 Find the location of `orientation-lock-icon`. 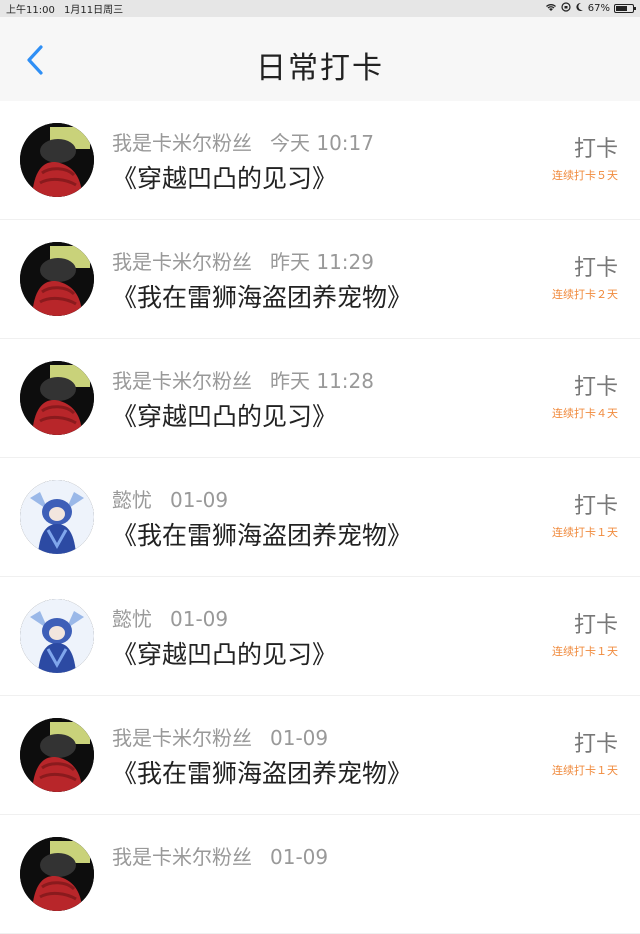

orientation-lock-icon is located at coordinates (566, 8).